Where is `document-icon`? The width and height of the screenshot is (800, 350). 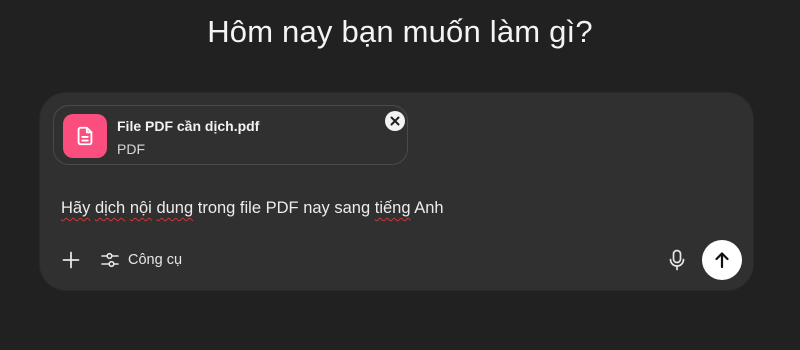 document-icon is located at coordinates (85, 136).